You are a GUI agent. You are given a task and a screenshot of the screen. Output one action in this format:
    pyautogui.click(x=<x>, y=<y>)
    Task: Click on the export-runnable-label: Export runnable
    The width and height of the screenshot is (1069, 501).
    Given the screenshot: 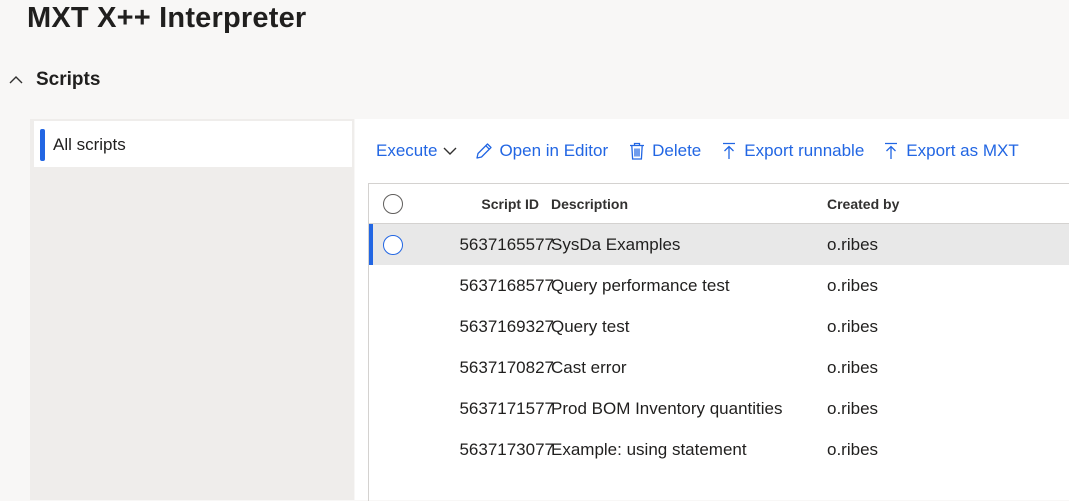 What is the action you would take?
    pyautogui.click(x=804, y=150)
    